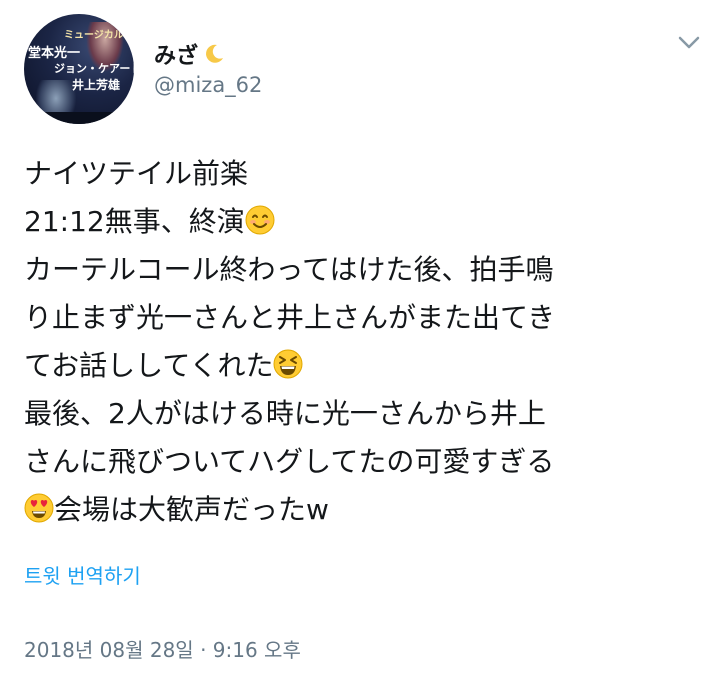 The image size is (720, 675). I want to click on tweet-line: カーテルコール終わってはけた後、拍手鳴, so click(289, 269).